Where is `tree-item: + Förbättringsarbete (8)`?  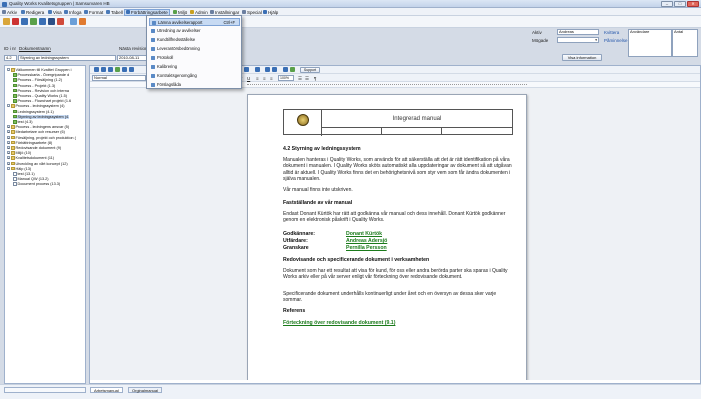 tree-item: + Förbättringsarbete (8) is located at coordinates (29, 142).